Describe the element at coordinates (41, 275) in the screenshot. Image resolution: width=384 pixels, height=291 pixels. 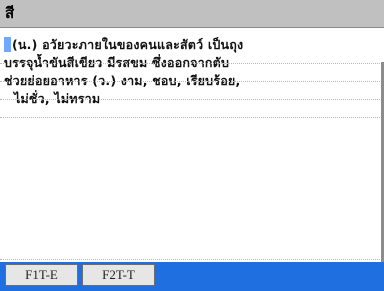
I see `f1-thai-english-button: F1T-E` at that location.